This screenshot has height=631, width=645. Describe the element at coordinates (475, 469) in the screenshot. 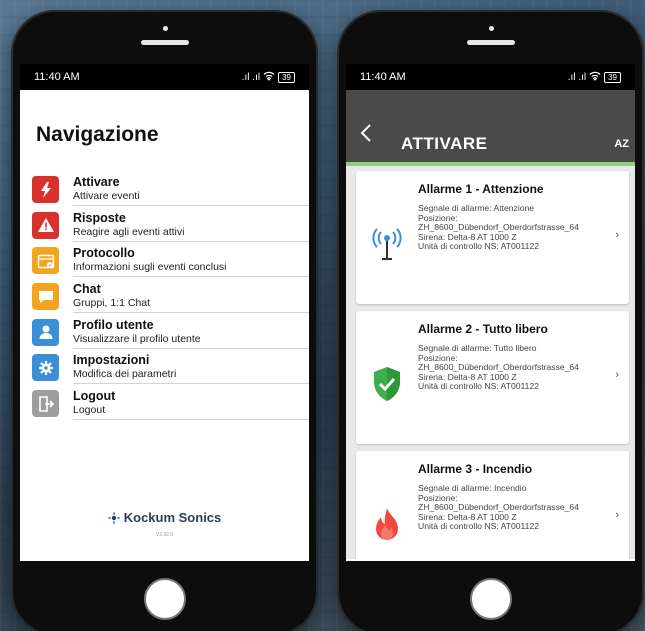

I see `alarm-title: Allarme 3 - Incendio` at that location.